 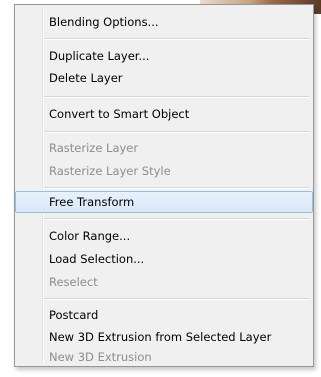 What do you see at coordinates (119, 114) in the screenshot?
I see `menu-item-label: Convert to Smart Object` at bounding box center [119, 114].